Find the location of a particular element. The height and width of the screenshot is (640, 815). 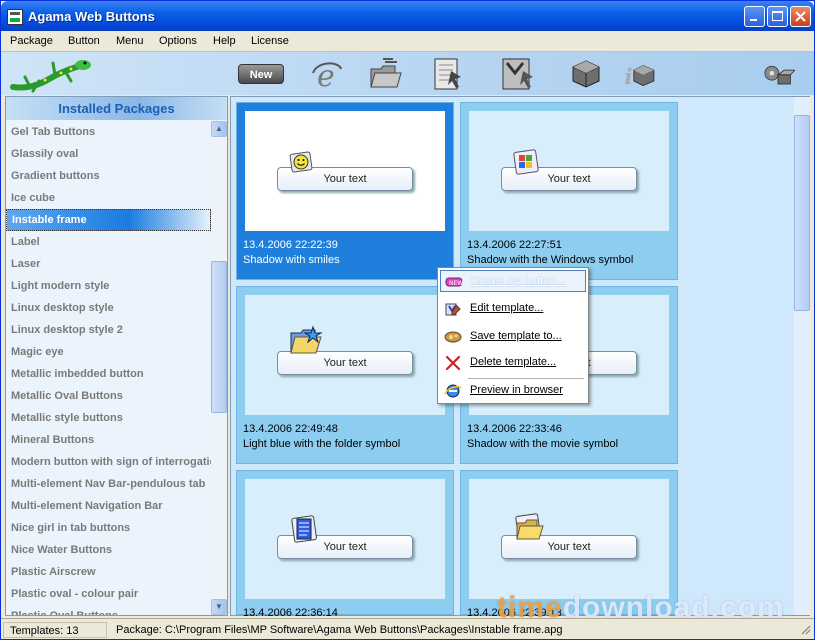

close-icon is located at coordinates (800, 16).